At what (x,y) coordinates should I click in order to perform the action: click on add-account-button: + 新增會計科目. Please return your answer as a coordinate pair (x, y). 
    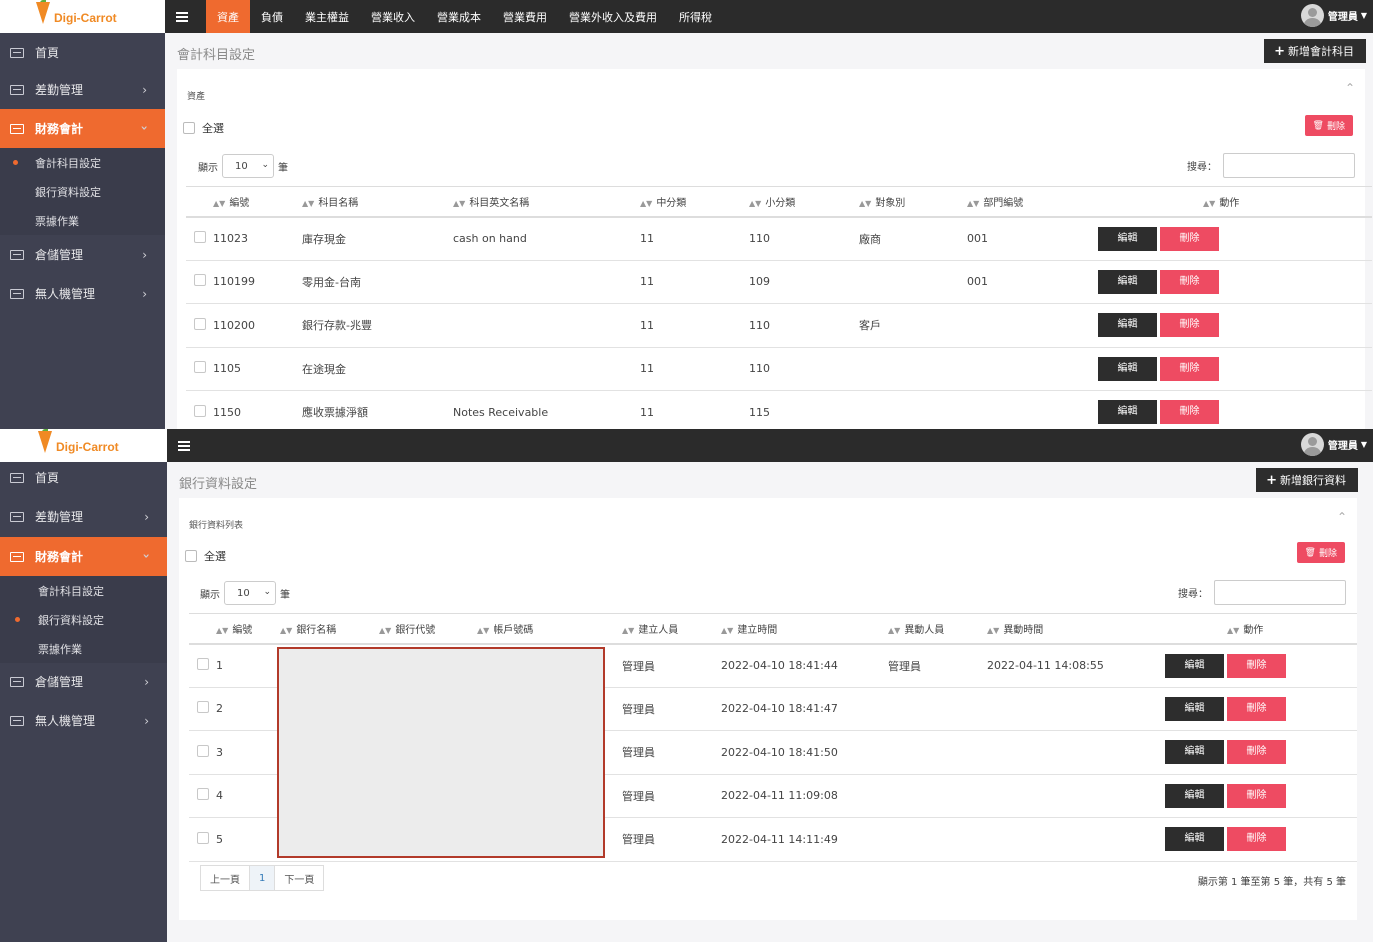
    Looking at the image, I should click on (1315, 51).